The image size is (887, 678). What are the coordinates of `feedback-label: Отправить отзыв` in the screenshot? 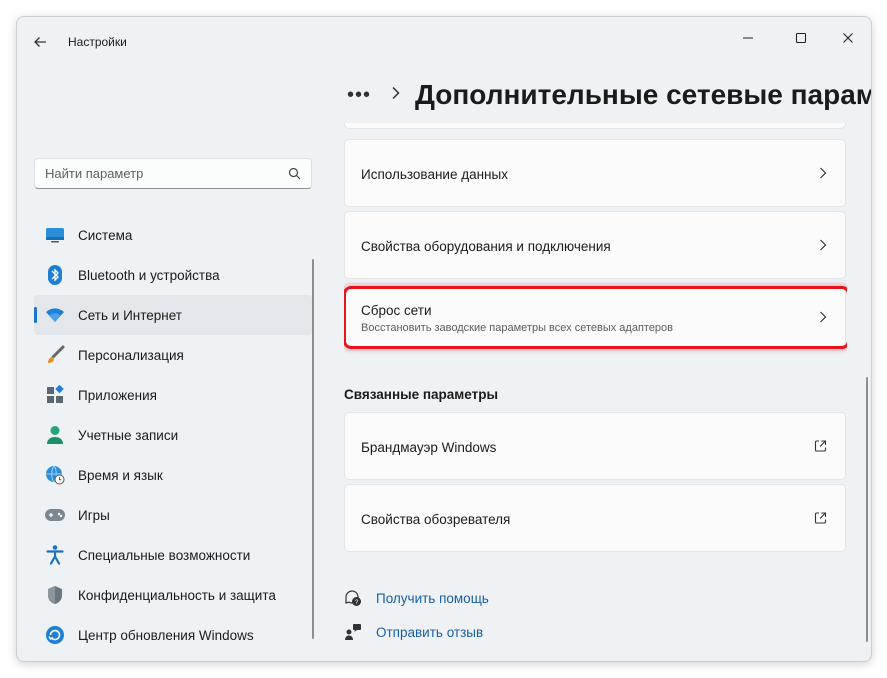 It's located at (430, 632).